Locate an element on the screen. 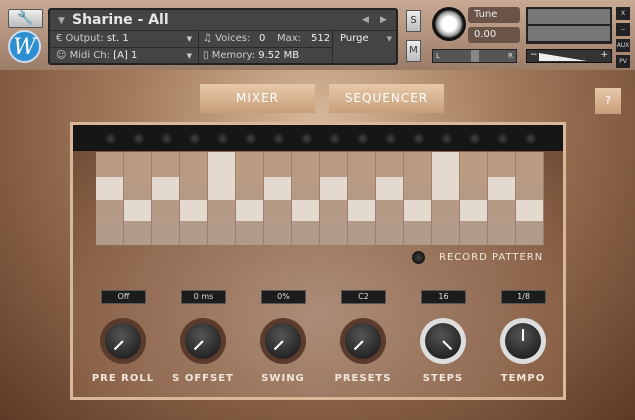 This screenshot has width=635, height=420. control-value-display: C2 is located at coordinates (363, 297).